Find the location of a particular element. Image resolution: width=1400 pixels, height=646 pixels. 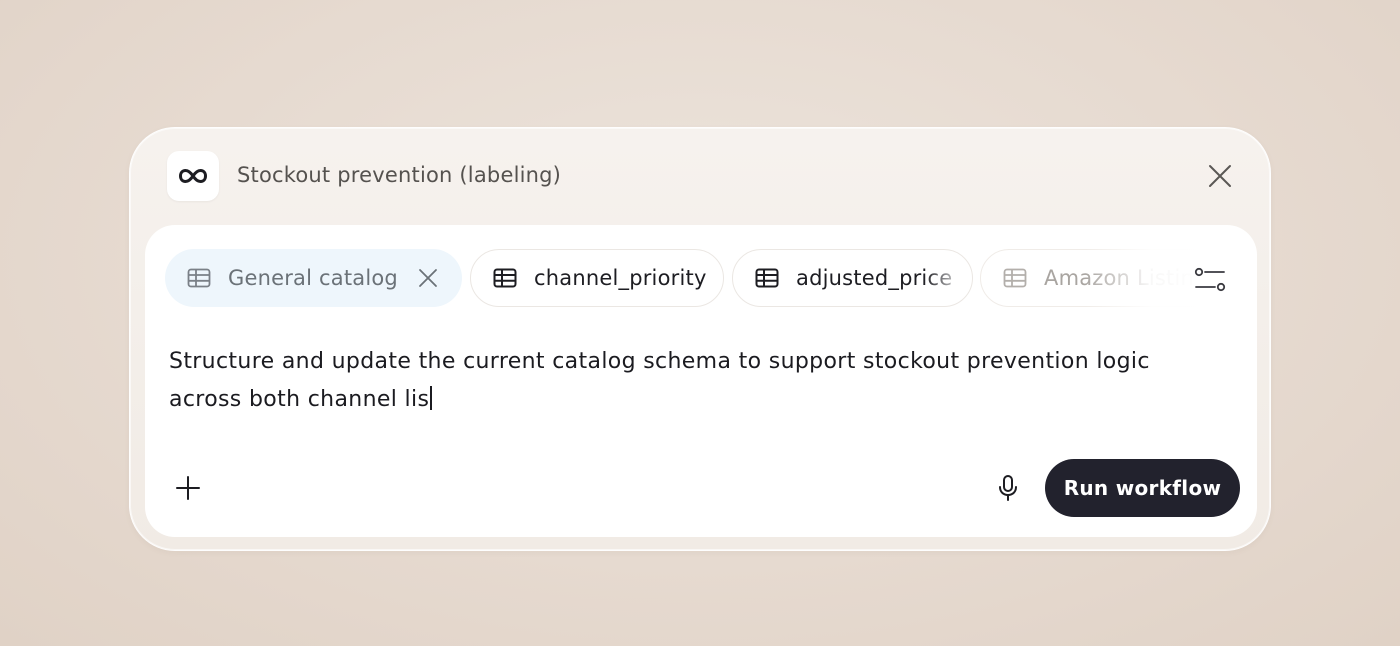

microphone-icon is located at coordinates (1008, 488).